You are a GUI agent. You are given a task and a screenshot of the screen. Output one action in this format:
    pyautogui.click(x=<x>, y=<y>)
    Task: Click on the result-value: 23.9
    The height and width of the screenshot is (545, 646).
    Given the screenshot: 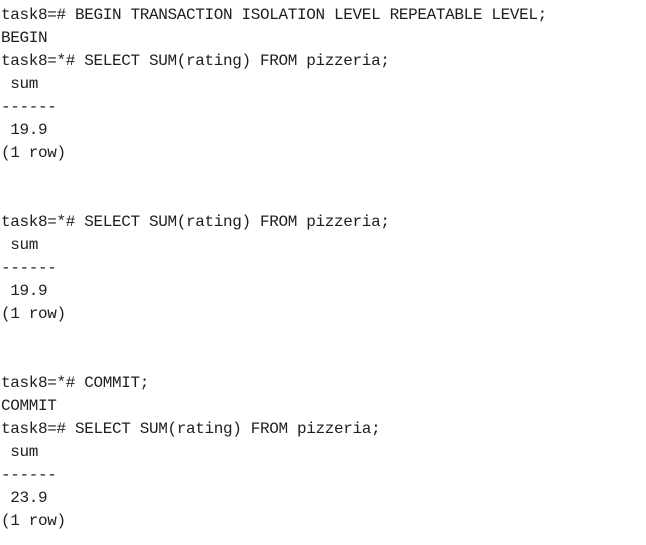 What is the action you would take?
    pyautogui.click(x=24, y=498)
    